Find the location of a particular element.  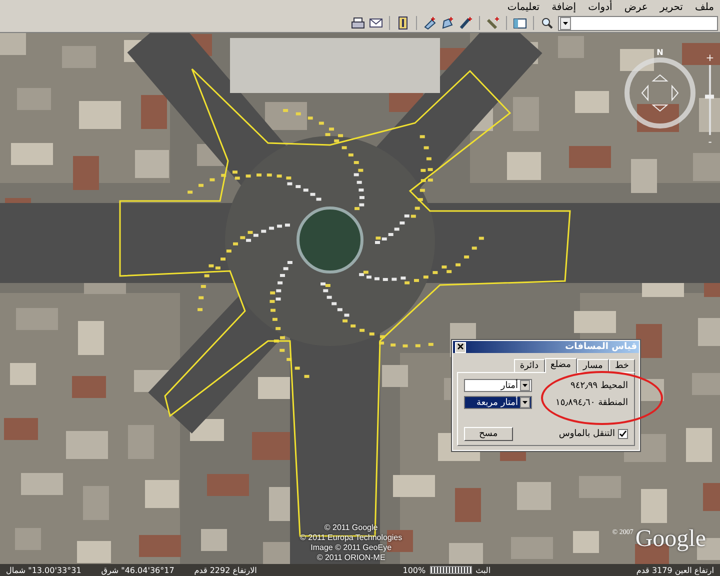

placemark-icon is located at coordinates (430, 23).